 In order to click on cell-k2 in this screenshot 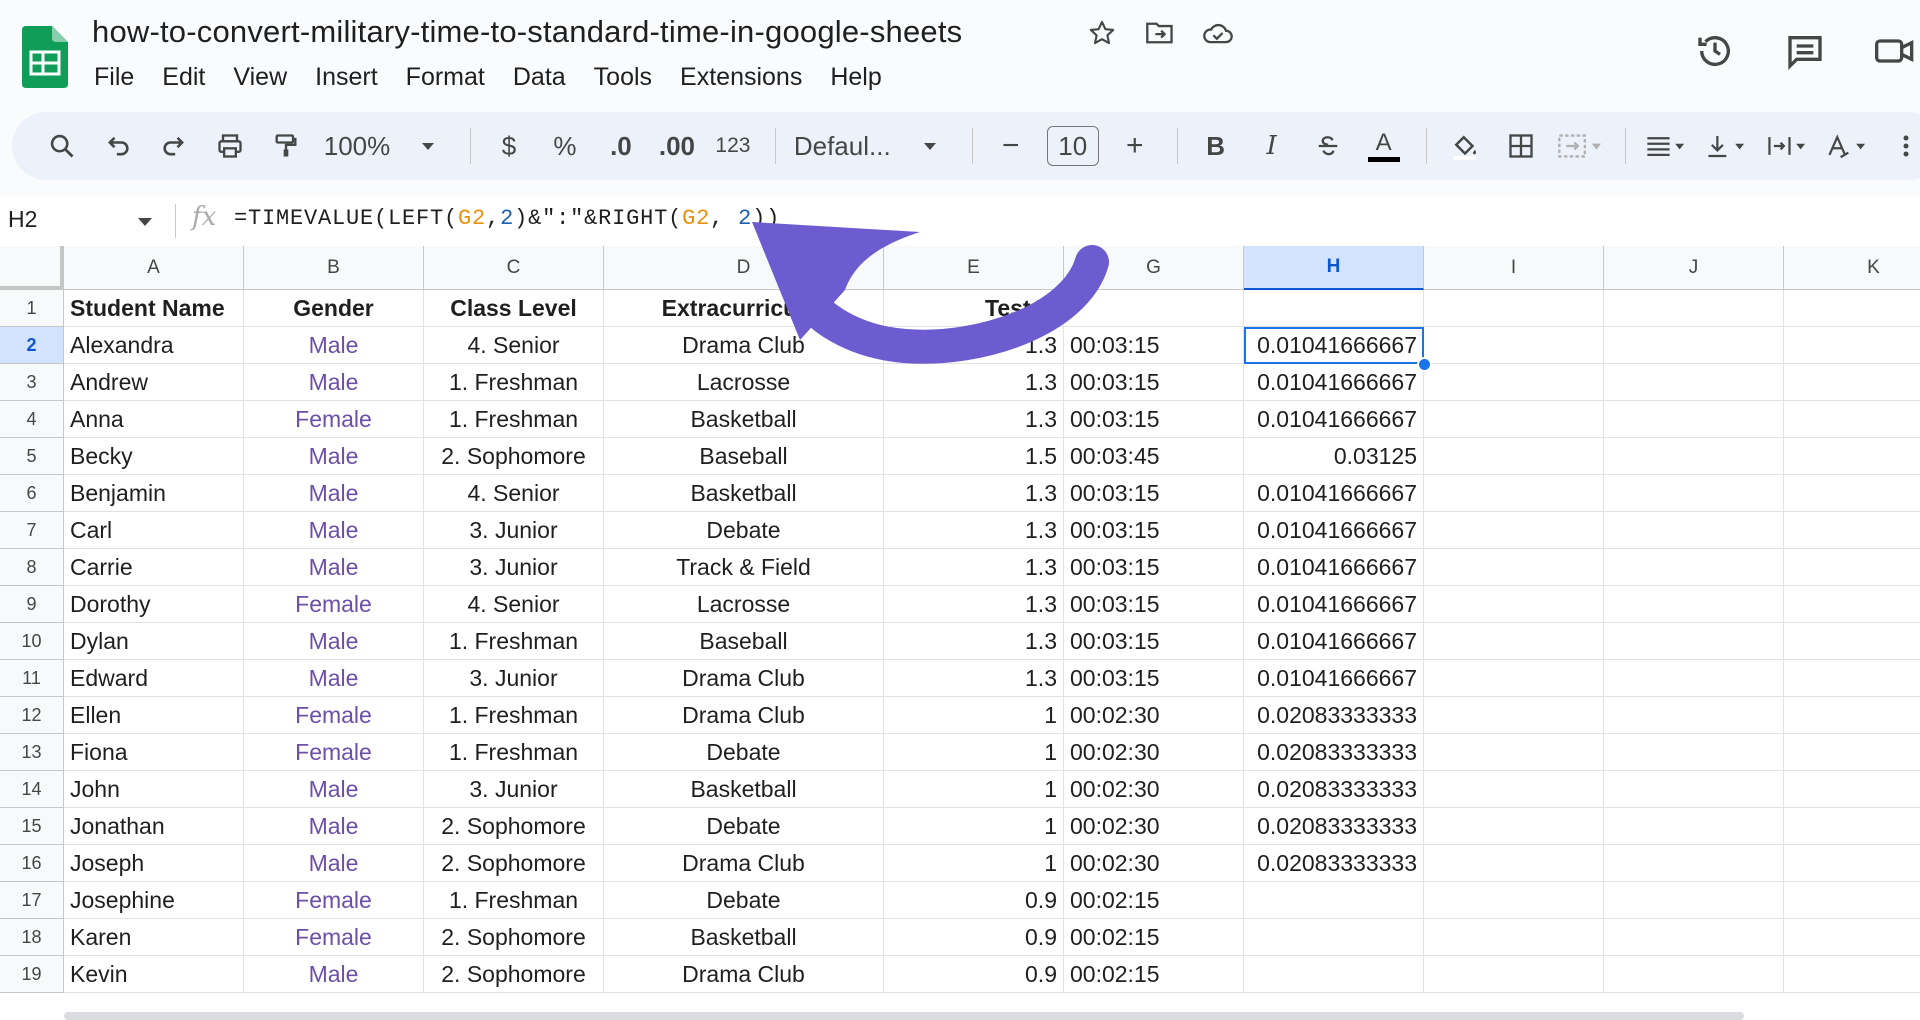, I will do `click(1852, 345)`.